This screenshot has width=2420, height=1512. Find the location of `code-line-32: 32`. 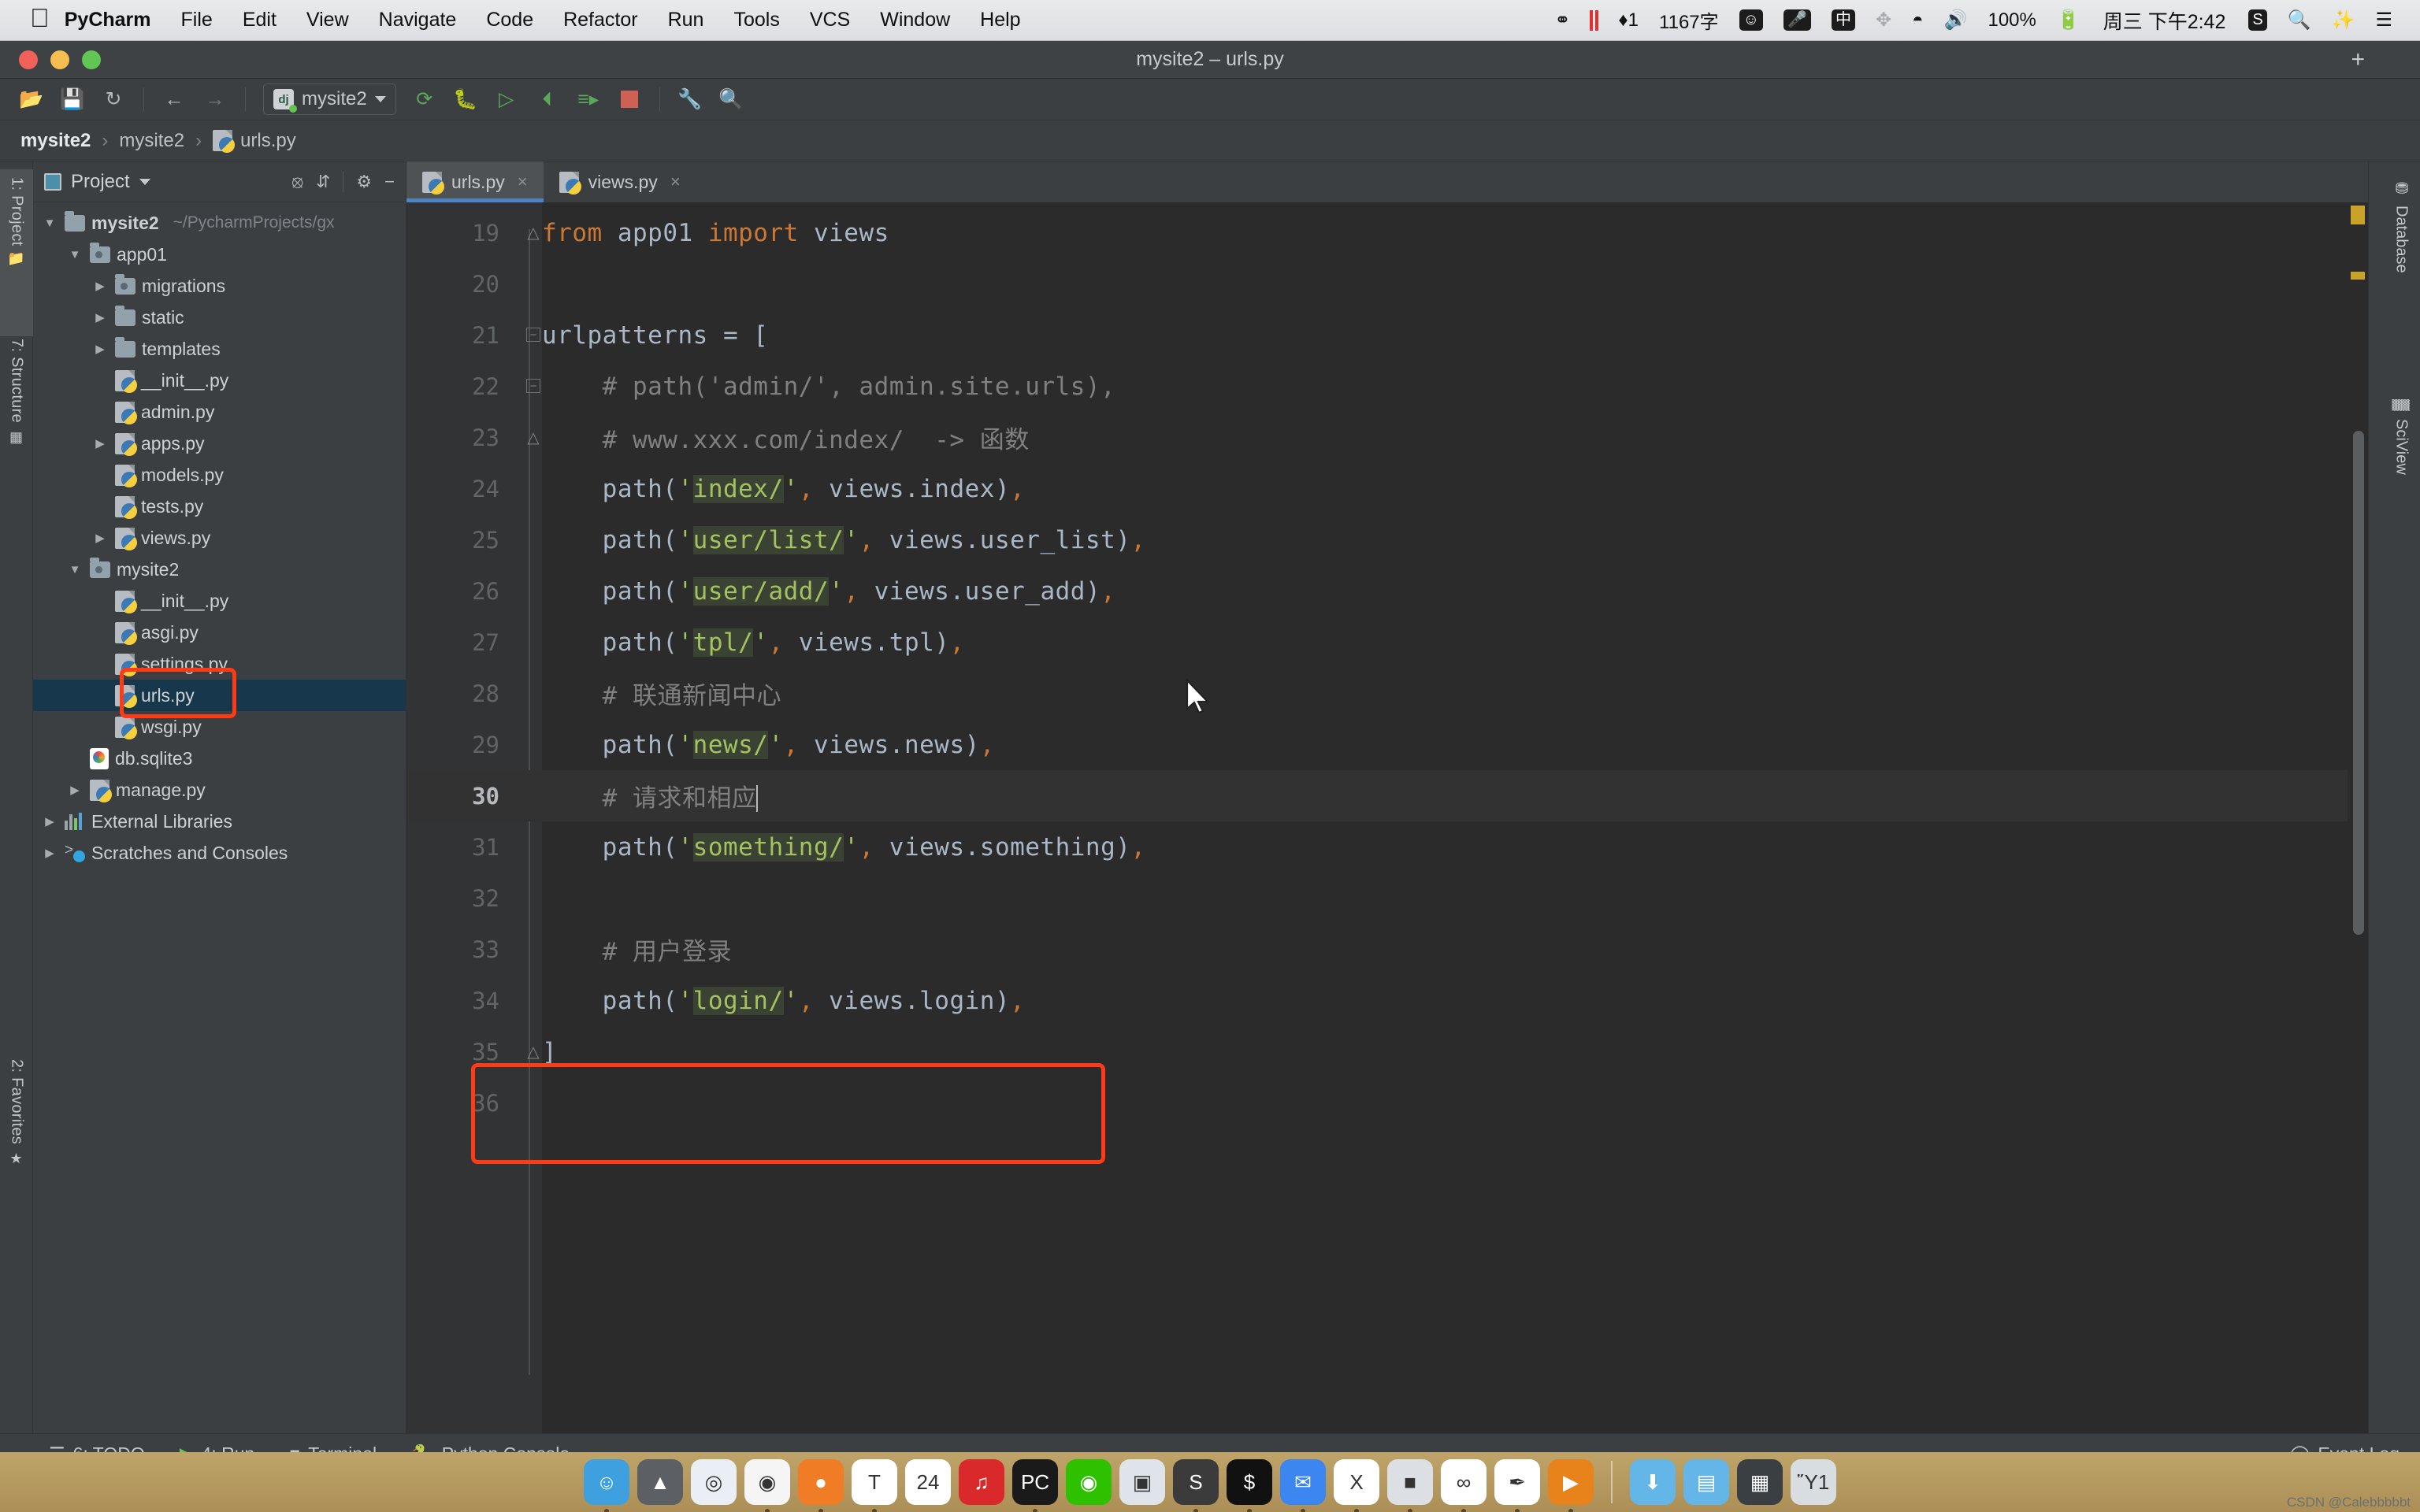

code-line-32: 32 is located at coordinates (1387, 898).